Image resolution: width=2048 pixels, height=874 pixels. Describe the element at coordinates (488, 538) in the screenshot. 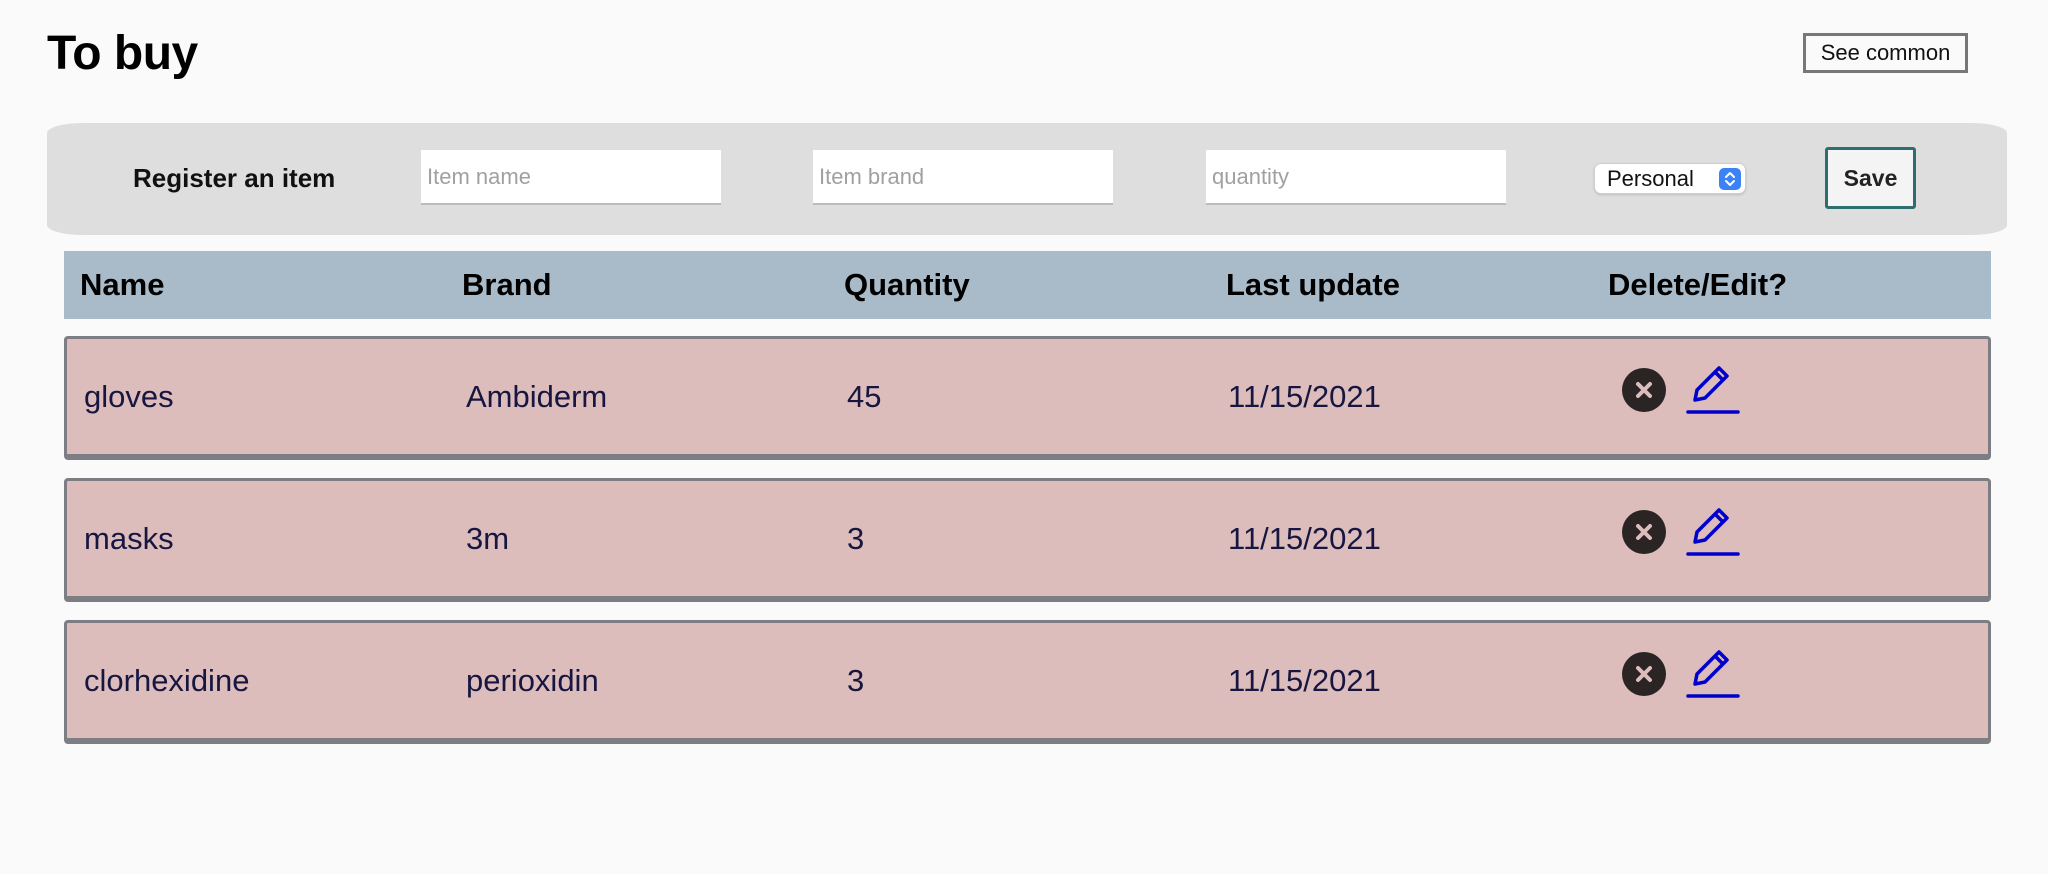

I see `item-brand-cell: 3m` at that location.